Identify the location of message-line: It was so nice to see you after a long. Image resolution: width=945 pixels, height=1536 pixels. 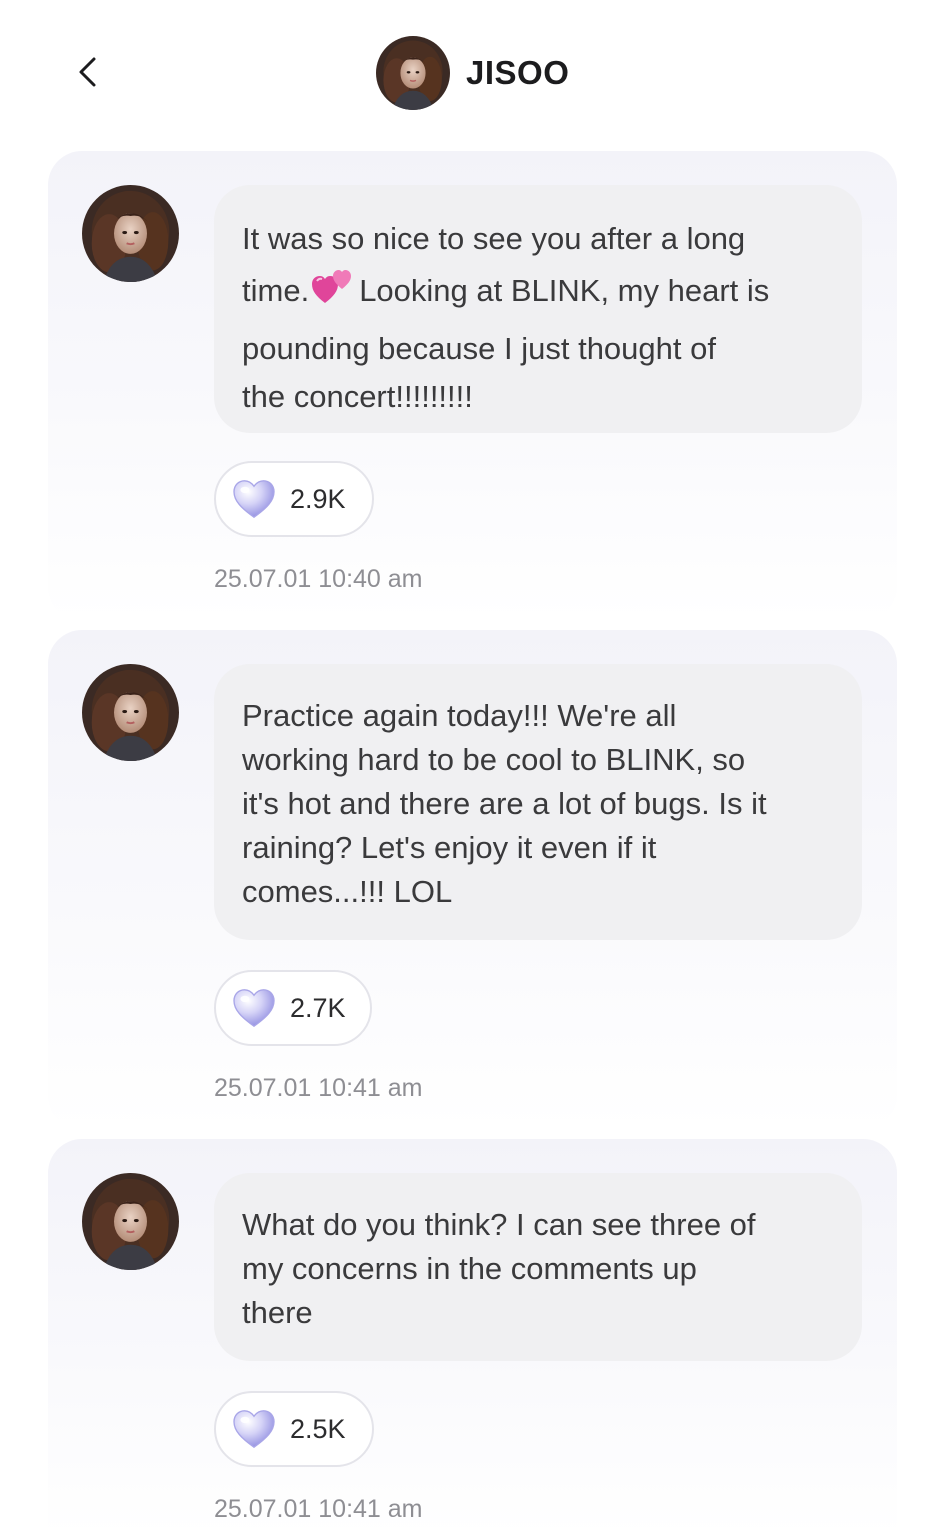
(494, 238).